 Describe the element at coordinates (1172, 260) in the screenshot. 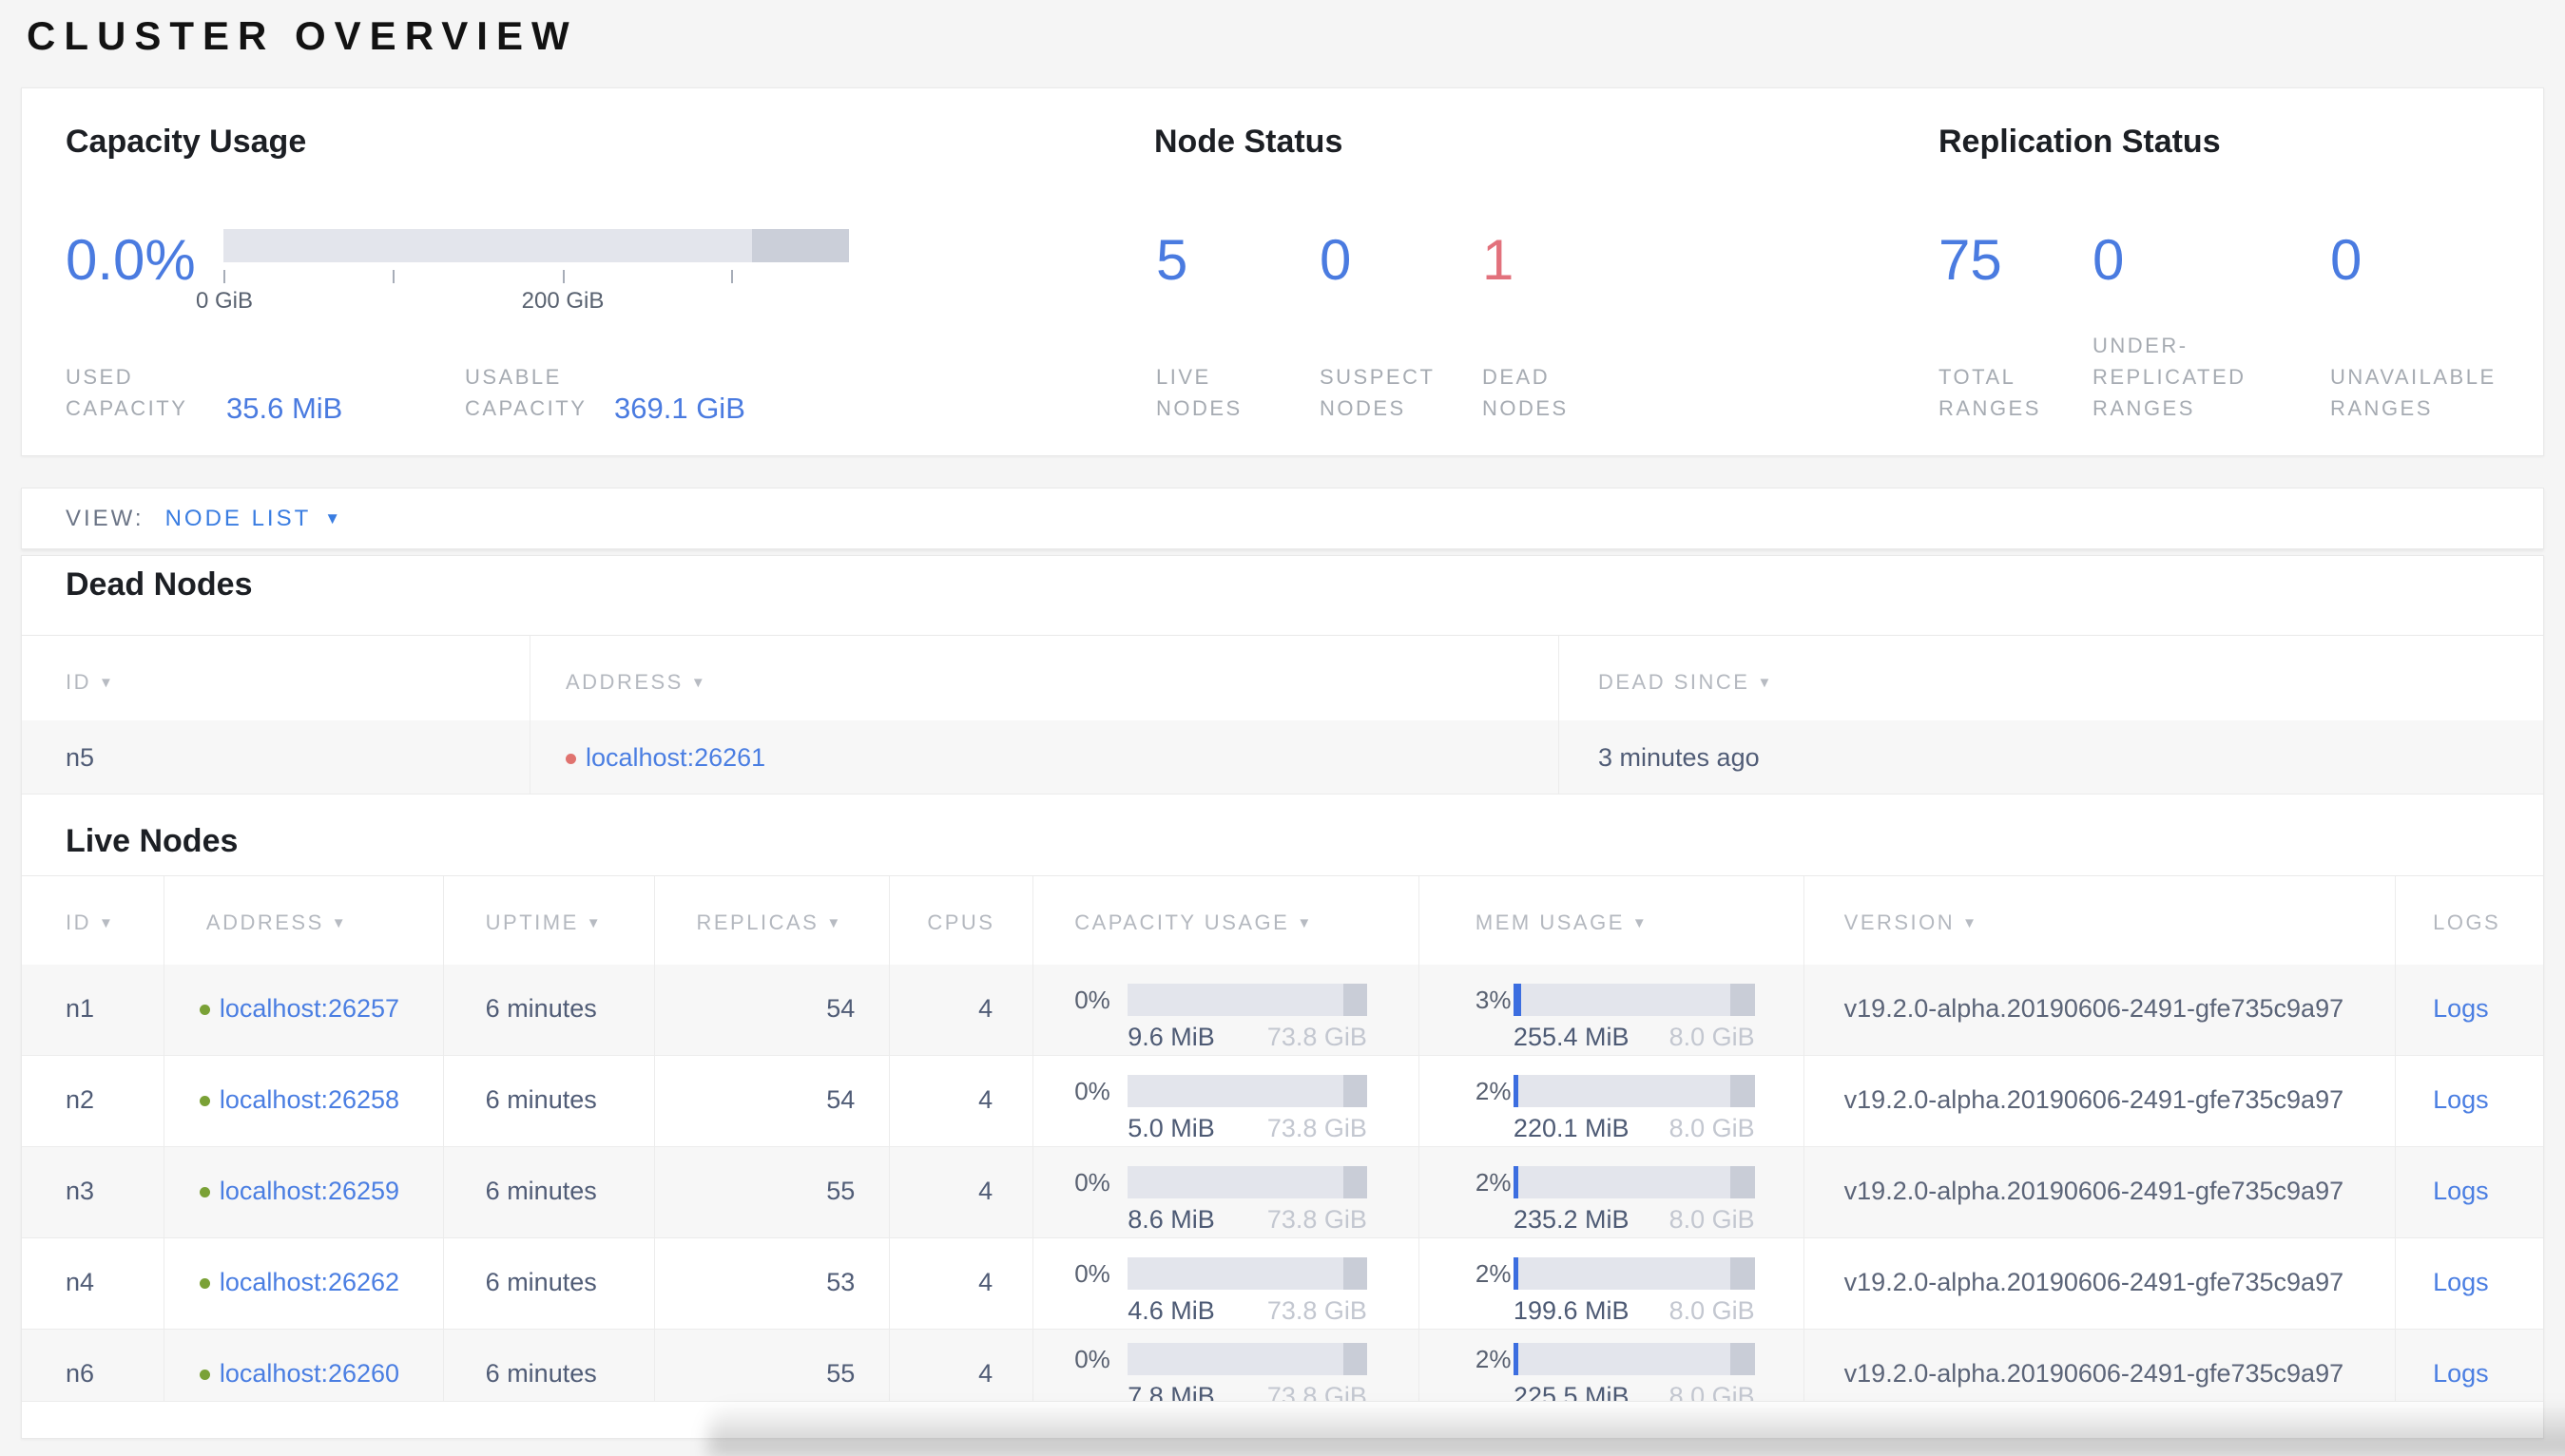

I see `live-nodes-count: 5` at that location.